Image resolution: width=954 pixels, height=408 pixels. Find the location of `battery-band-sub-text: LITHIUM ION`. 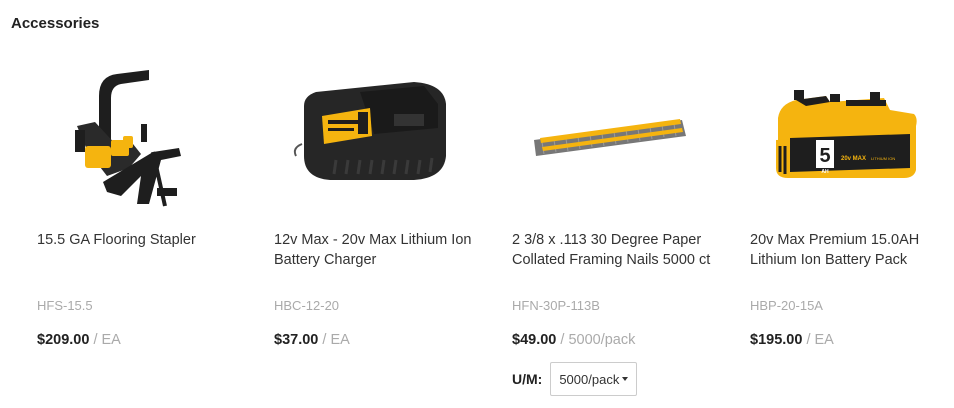

battery-band-sub-text: LITHIUM ION is located at coordinates (883, 158).